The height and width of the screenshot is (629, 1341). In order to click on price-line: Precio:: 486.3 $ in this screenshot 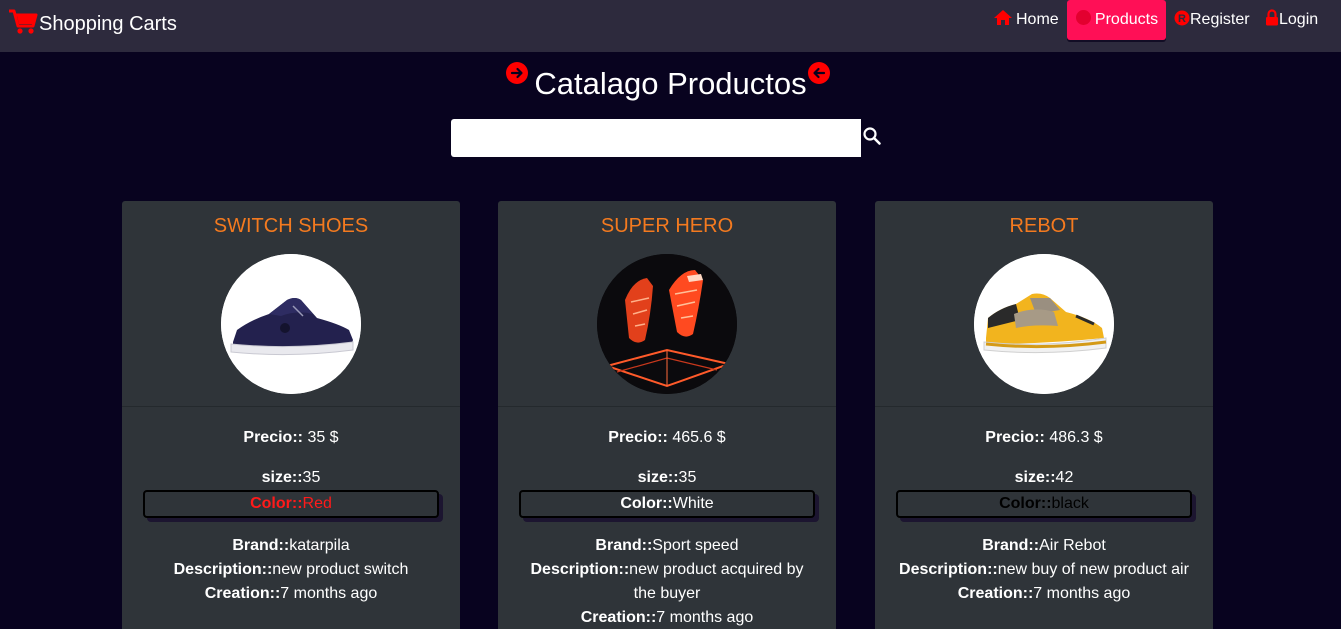, I will do `click(1044, 438)`.